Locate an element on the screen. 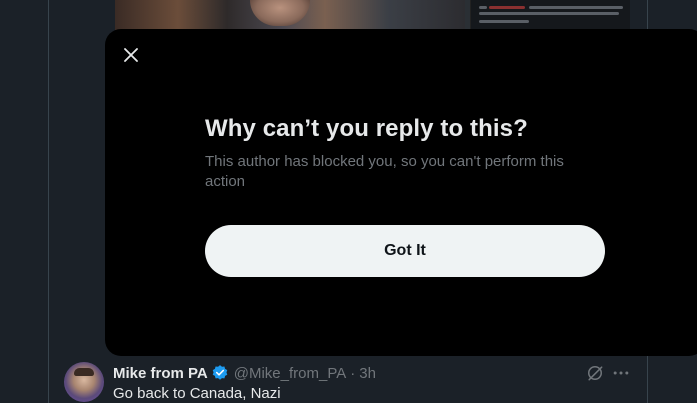  reply-header: Mike from PA @Mike_from_PA · 3h is located at coordinates (244, 373).